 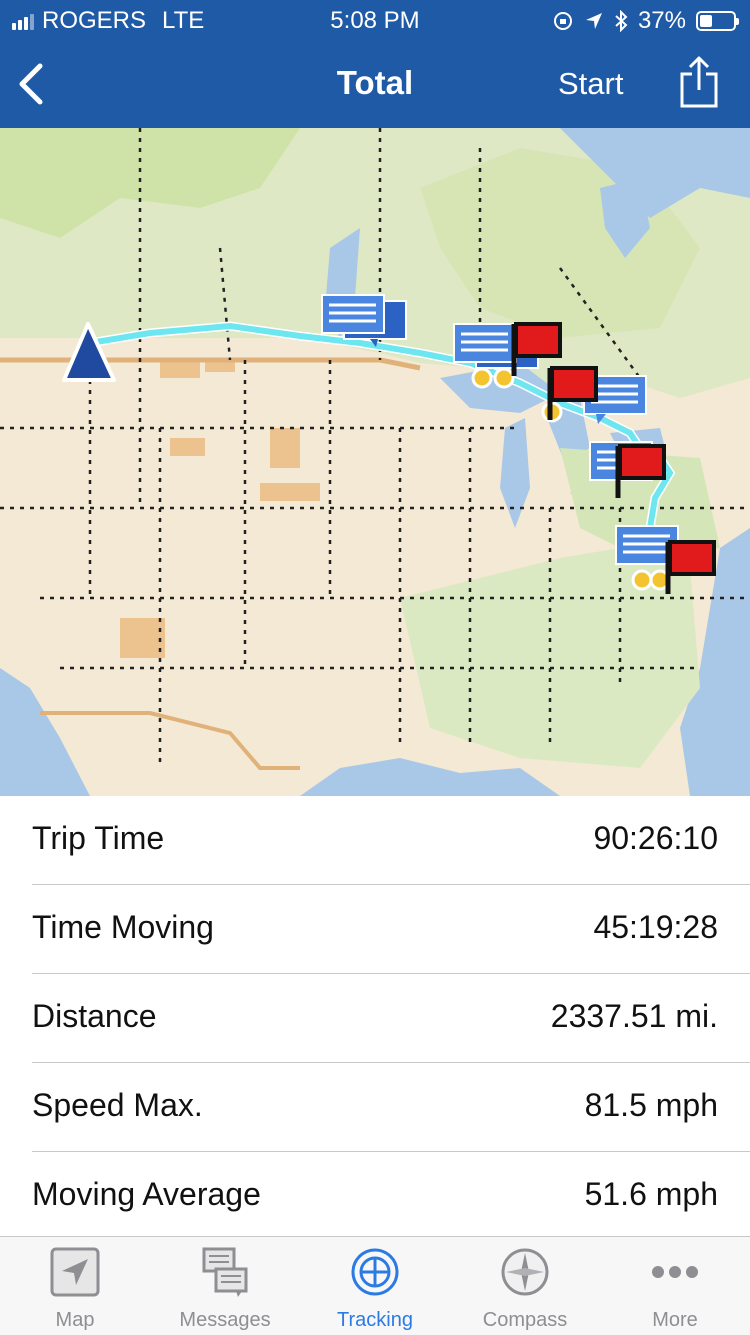 I want to click on tracking-icon, so click(x=375, y=1272).